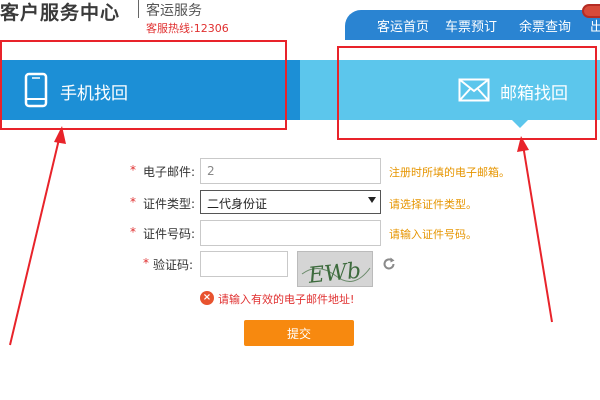 This screenshot has width=600, height=400. Describe the element at coordinates (169, 172) in the screenshot. I see `email-label: 电子邮件:` at that location.